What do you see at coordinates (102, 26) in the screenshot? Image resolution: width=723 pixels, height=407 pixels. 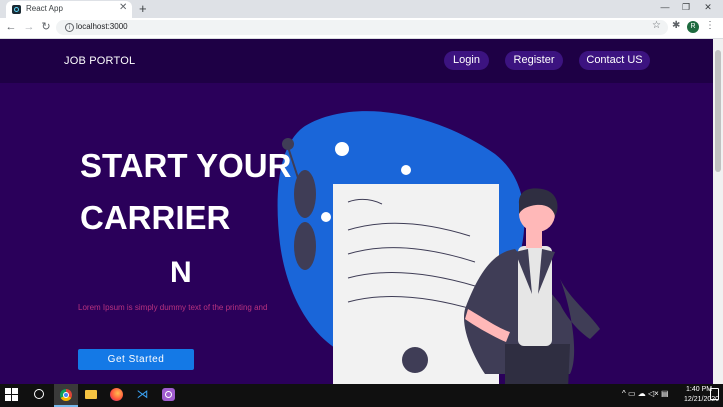 I see `url-text: localhost:3000` at bounding box center [102, 26].